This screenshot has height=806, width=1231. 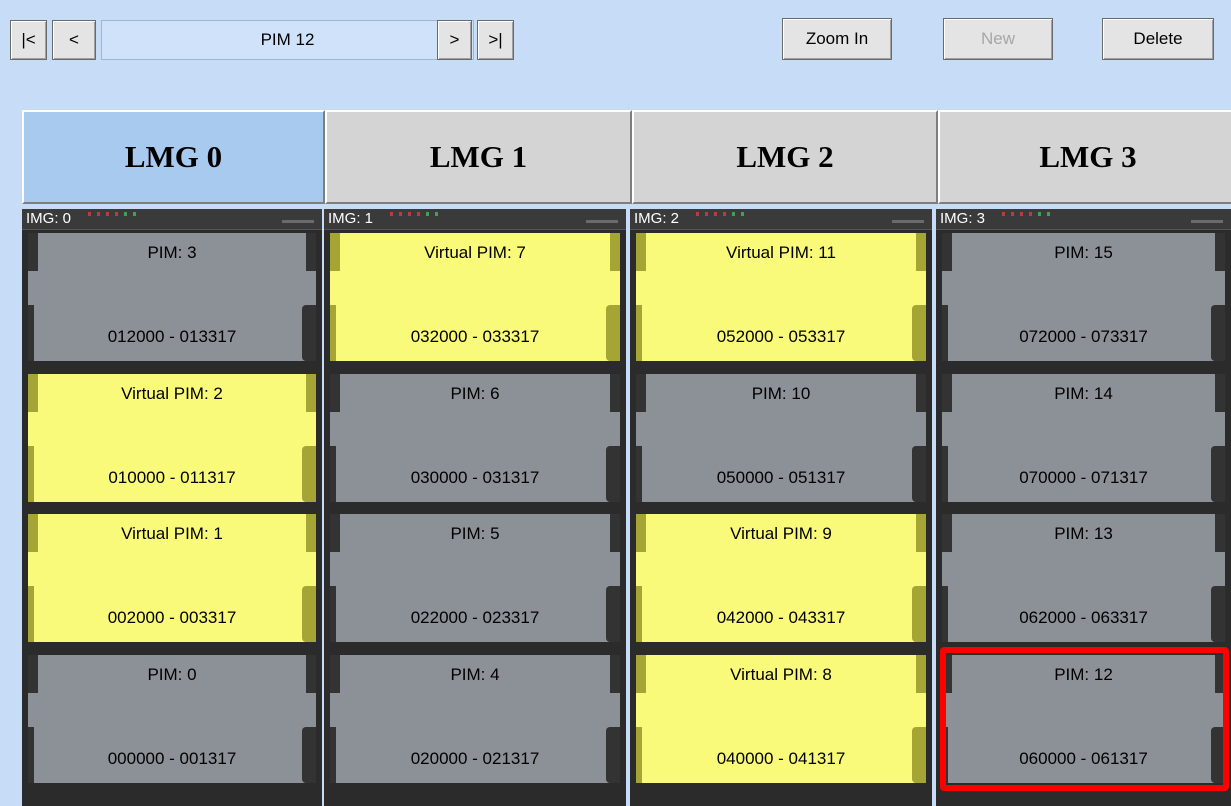 I want to click on pim-range: 030000 - 031317, so click(x=475, y=477).